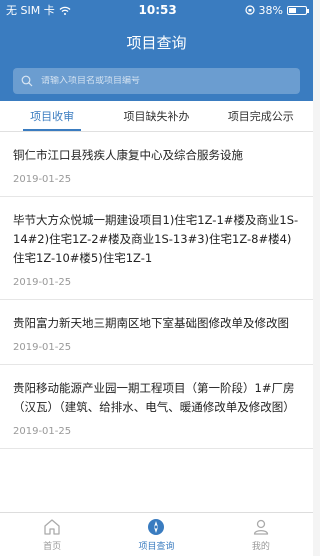 The height and width of the screenshot is (556, 320). What do you see at coordinates (52, 547) in the screenshot?
I see `tabbar-home-label: 首页` at bounding box center [52, 547].